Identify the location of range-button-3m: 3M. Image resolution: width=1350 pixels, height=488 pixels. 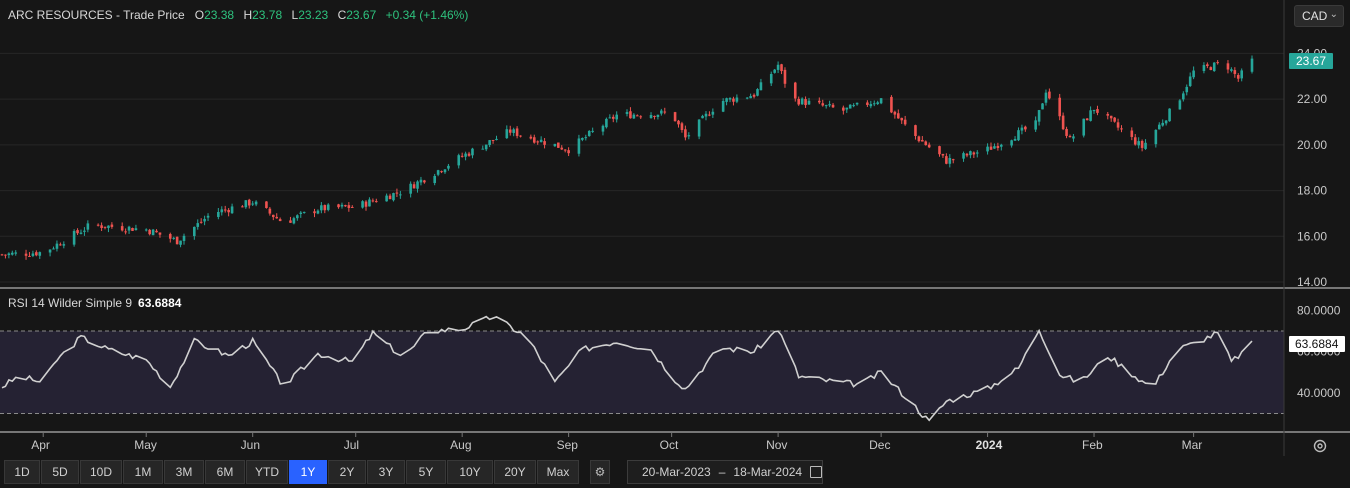
(184, 472).